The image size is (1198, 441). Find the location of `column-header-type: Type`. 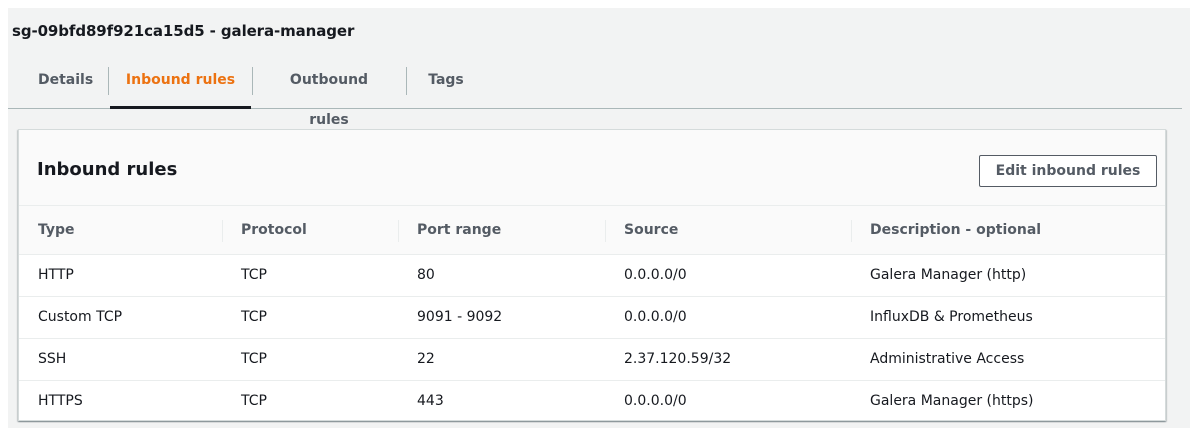

column-header-type: Type is located at coordinates (120, 230).